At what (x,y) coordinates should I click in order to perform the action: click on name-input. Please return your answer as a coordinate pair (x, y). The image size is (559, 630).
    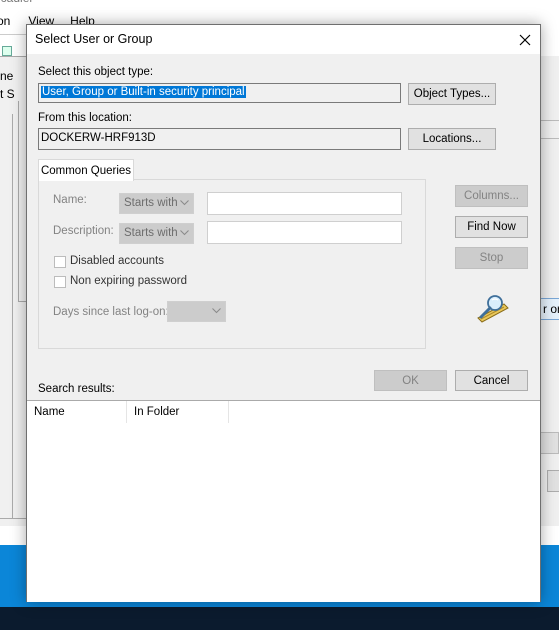
    Looking at the image, I should click on (304, 203).